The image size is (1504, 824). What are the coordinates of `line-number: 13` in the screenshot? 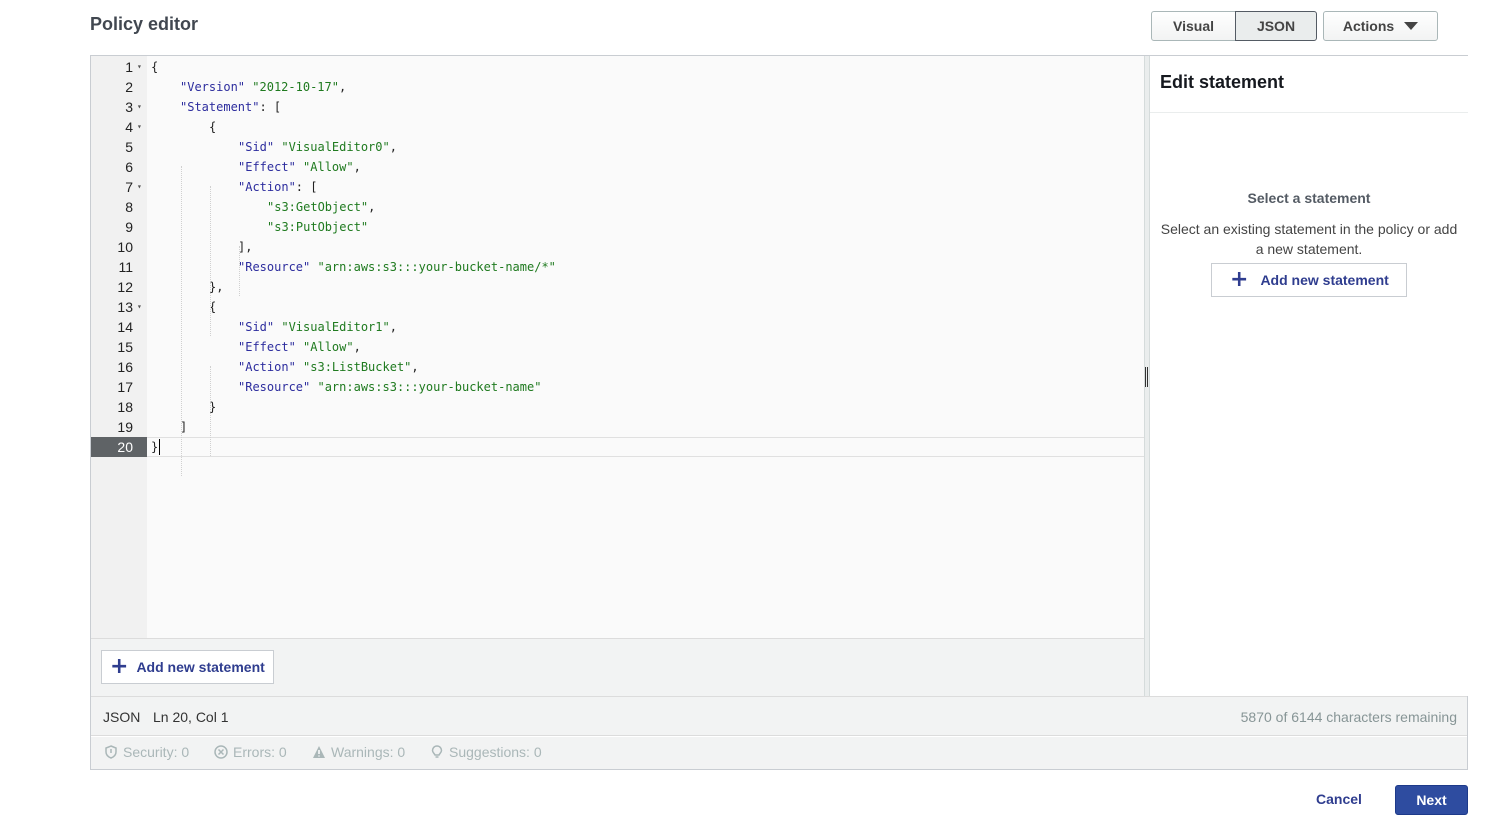 It's located at (125, 307).